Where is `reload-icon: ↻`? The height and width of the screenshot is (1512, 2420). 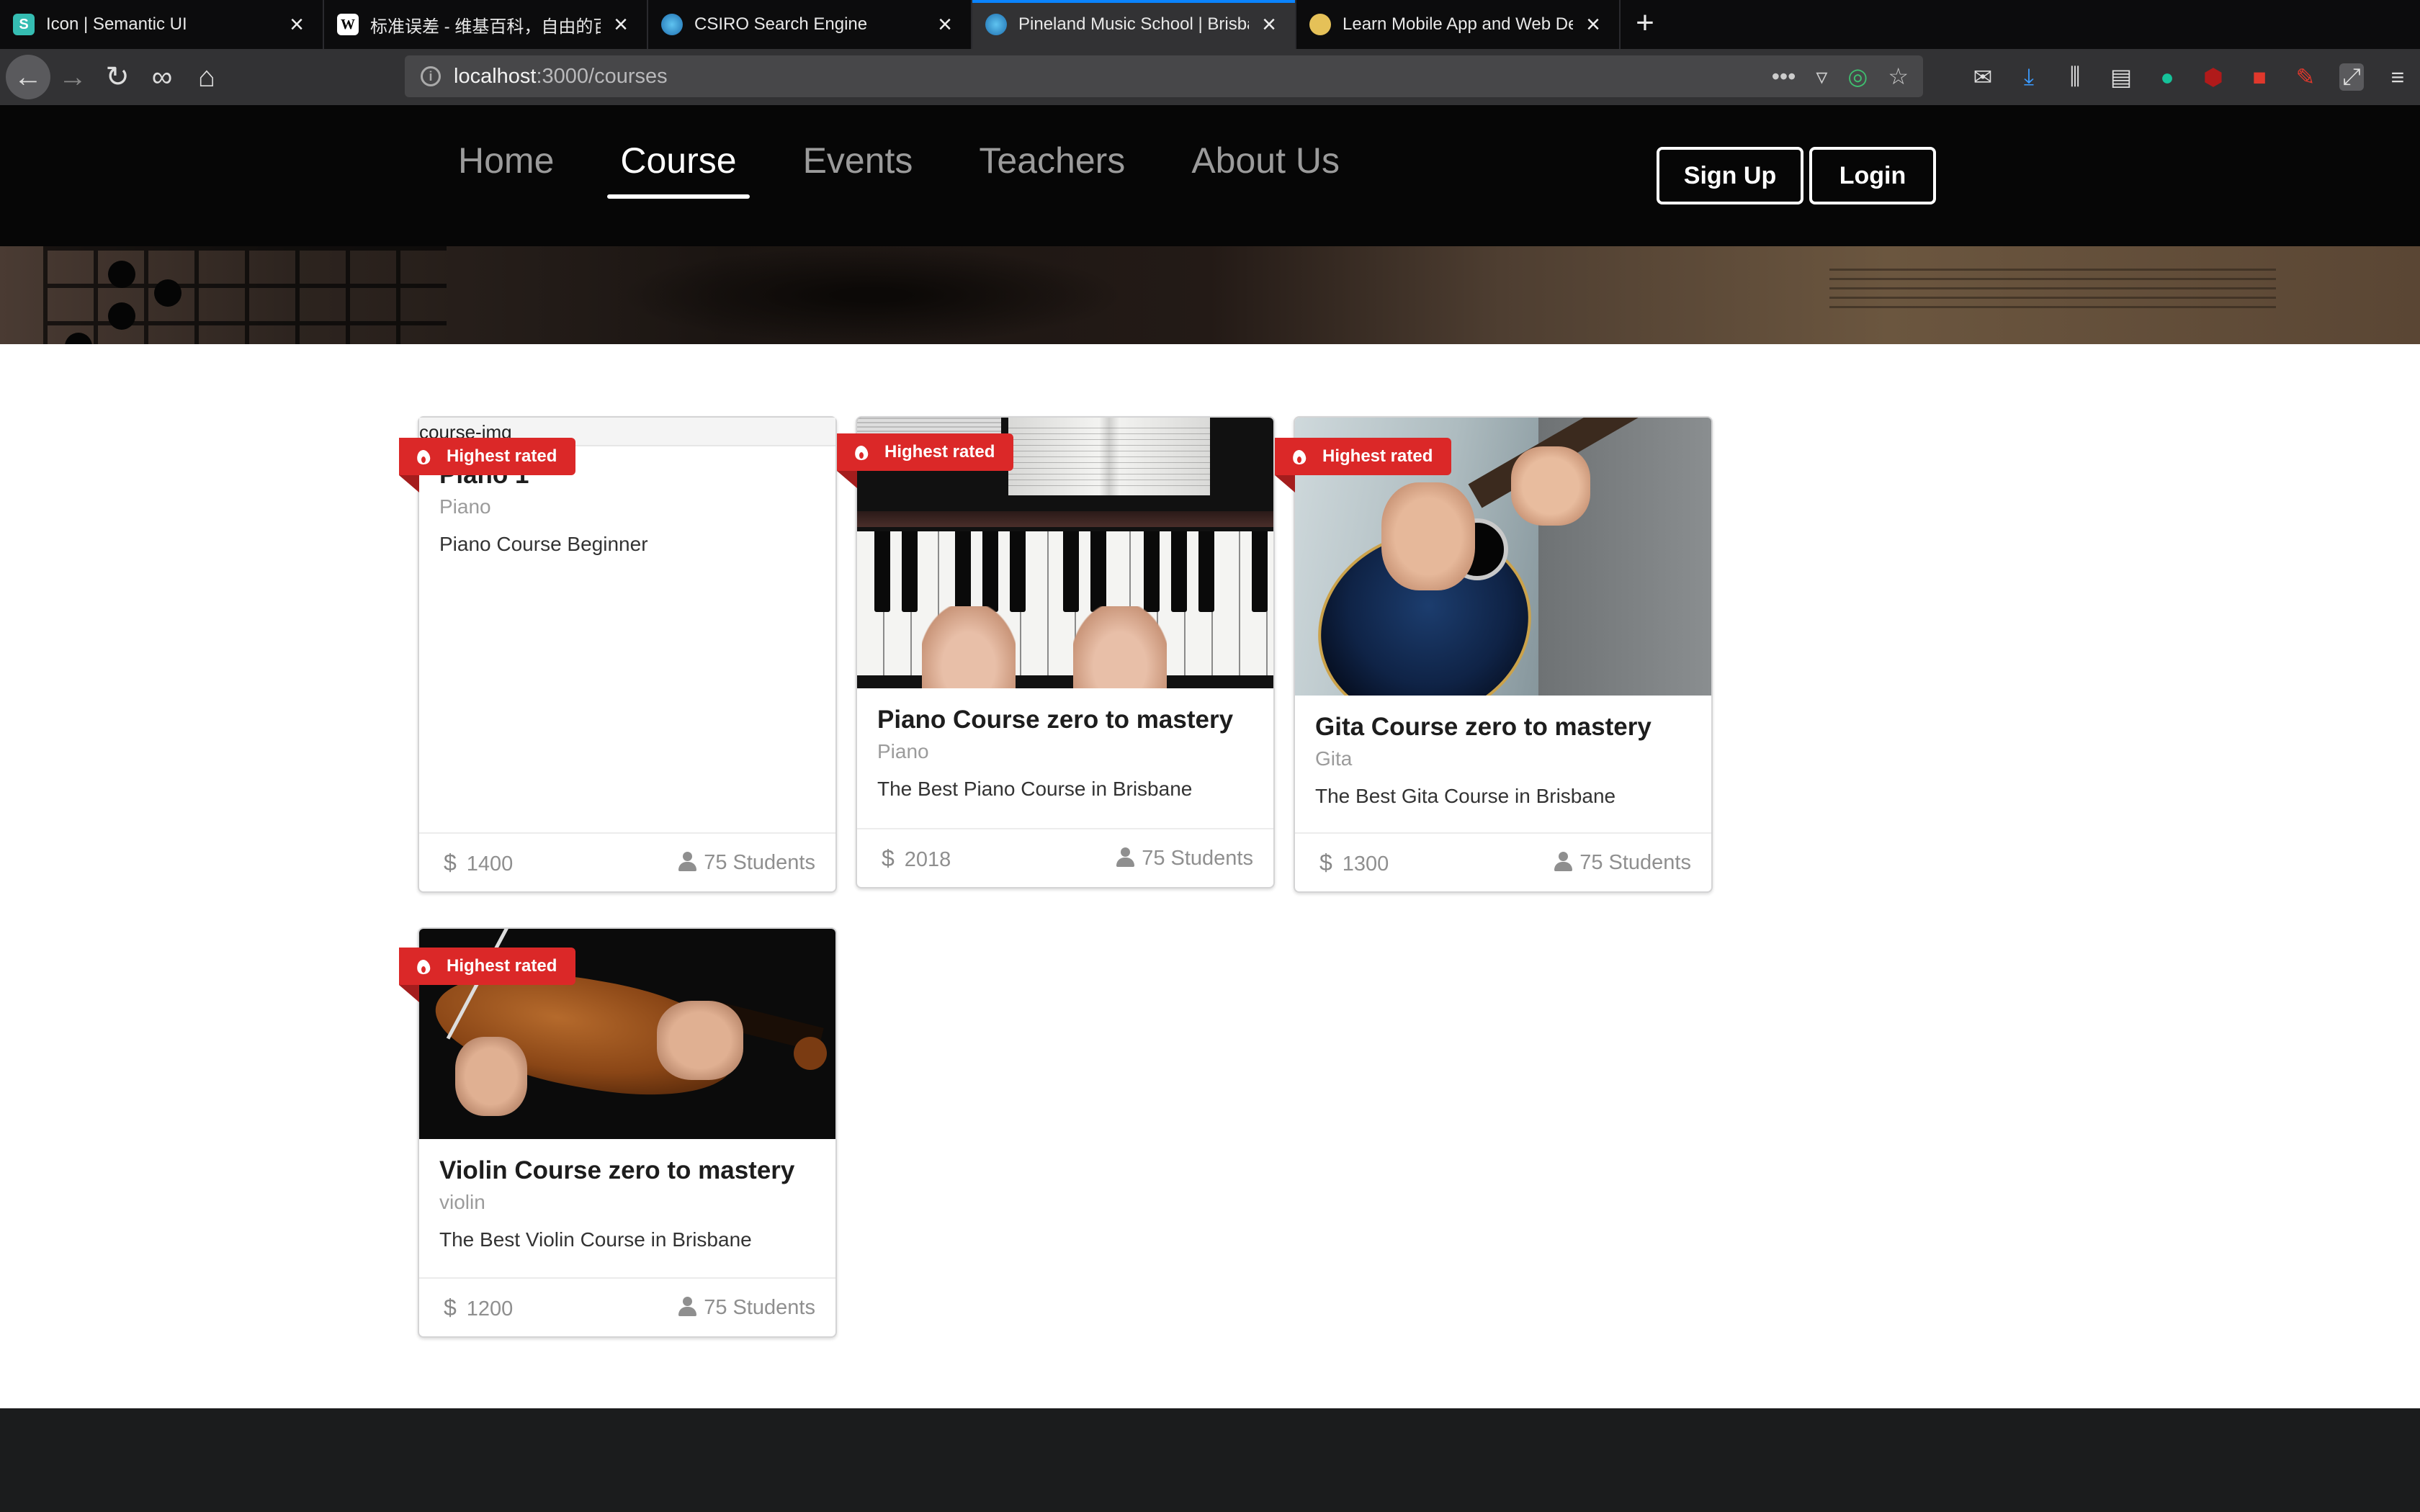 reload-icon: ↻ is located at coordinates (118, 77).